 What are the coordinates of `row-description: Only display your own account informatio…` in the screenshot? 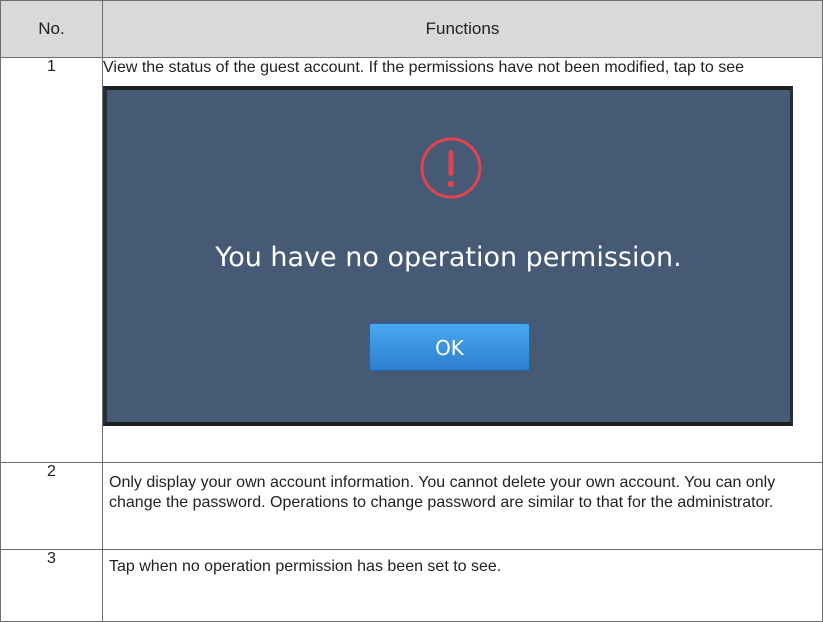 It's located at (462, 506).